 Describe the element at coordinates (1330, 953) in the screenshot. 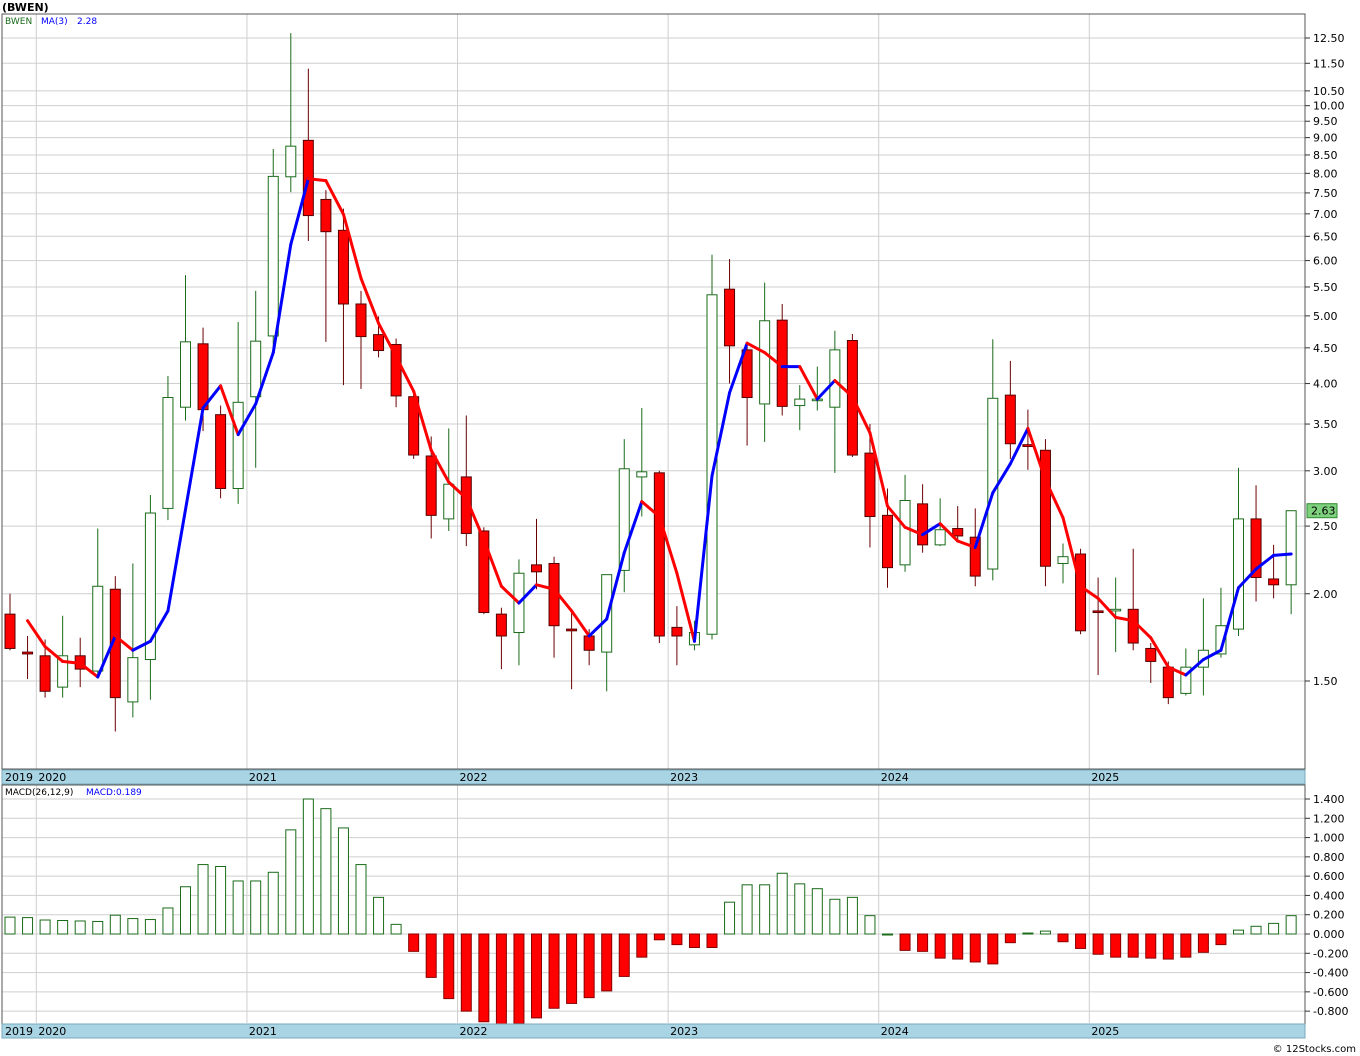

I see `macd-tick-label: -0.200` at that location.